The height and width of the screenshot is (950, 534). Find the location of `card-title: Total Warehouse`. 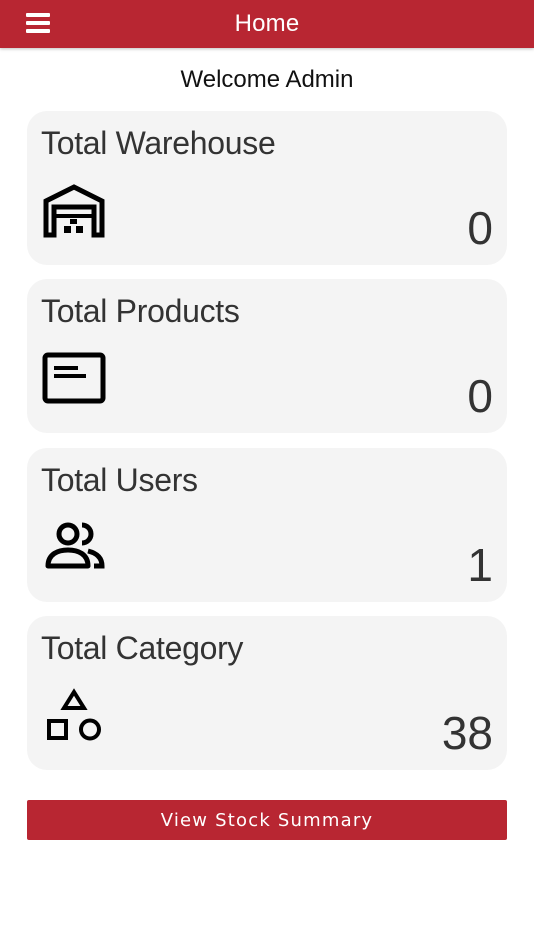

card-title: Total Warehouse is located at coordinates (158, 143).